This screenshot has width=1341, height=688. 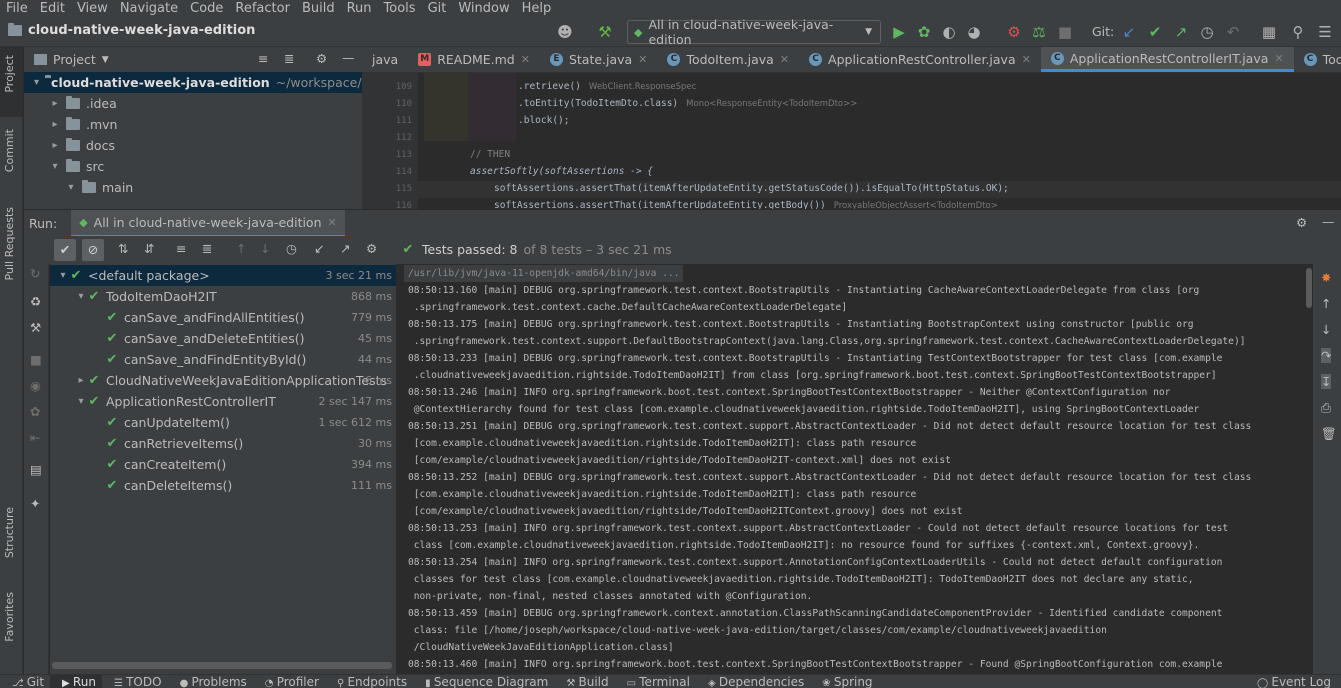 I want to click on sort-alpha-icon: ⇅, so click(x=123, y=248).